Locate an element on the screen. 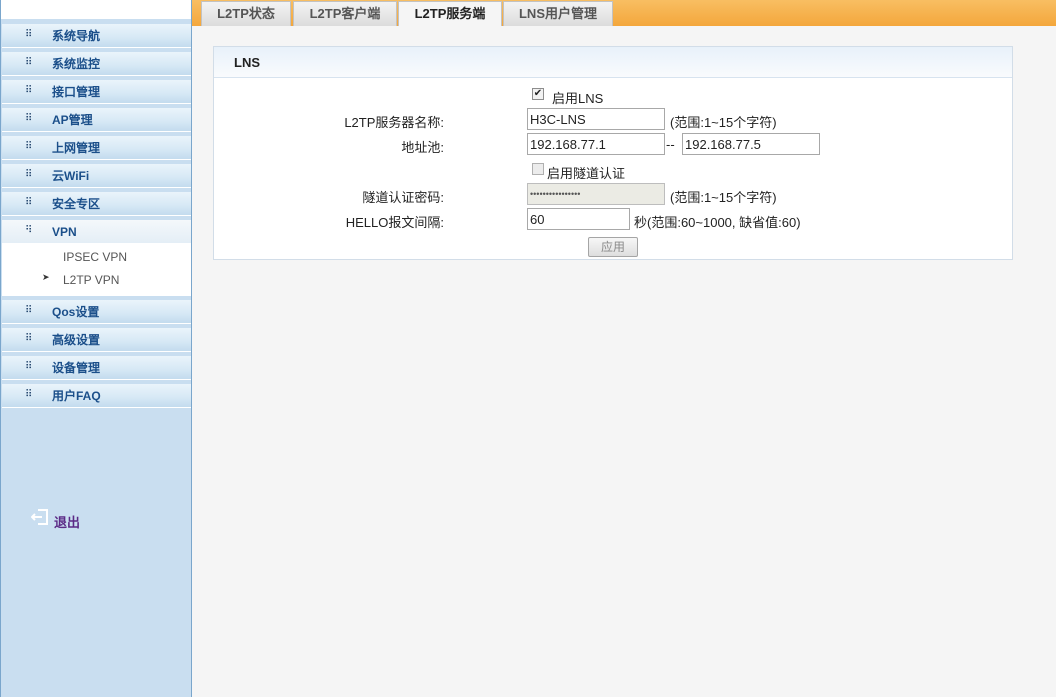  sidebar-item-faq: ⠿ 用户FAQ is located at coordinates (96, 396).